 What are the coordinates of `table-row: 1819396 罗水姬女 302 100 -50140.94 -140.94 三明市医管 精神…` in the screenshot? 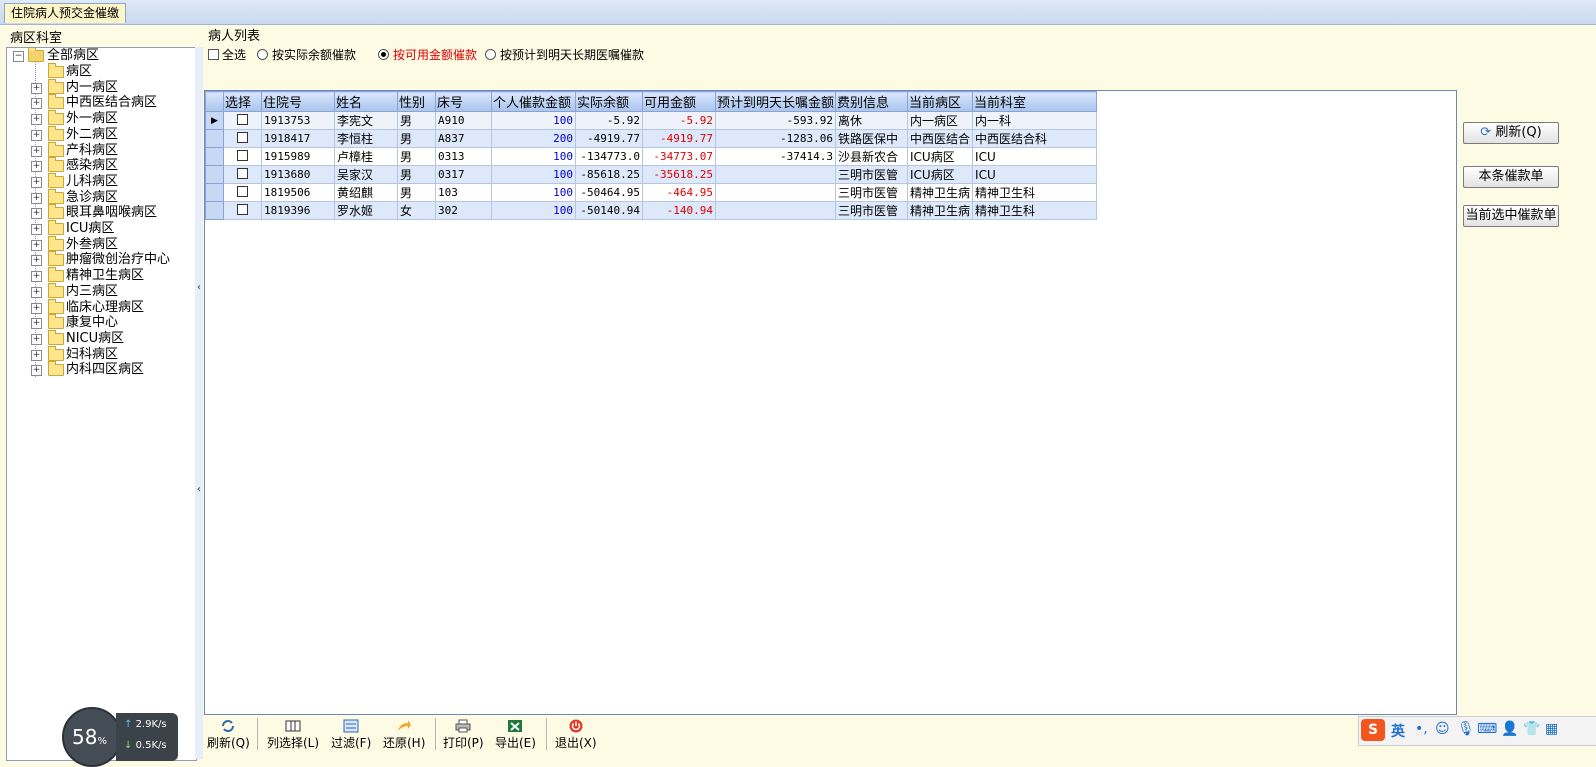 It's located at (651, 210).